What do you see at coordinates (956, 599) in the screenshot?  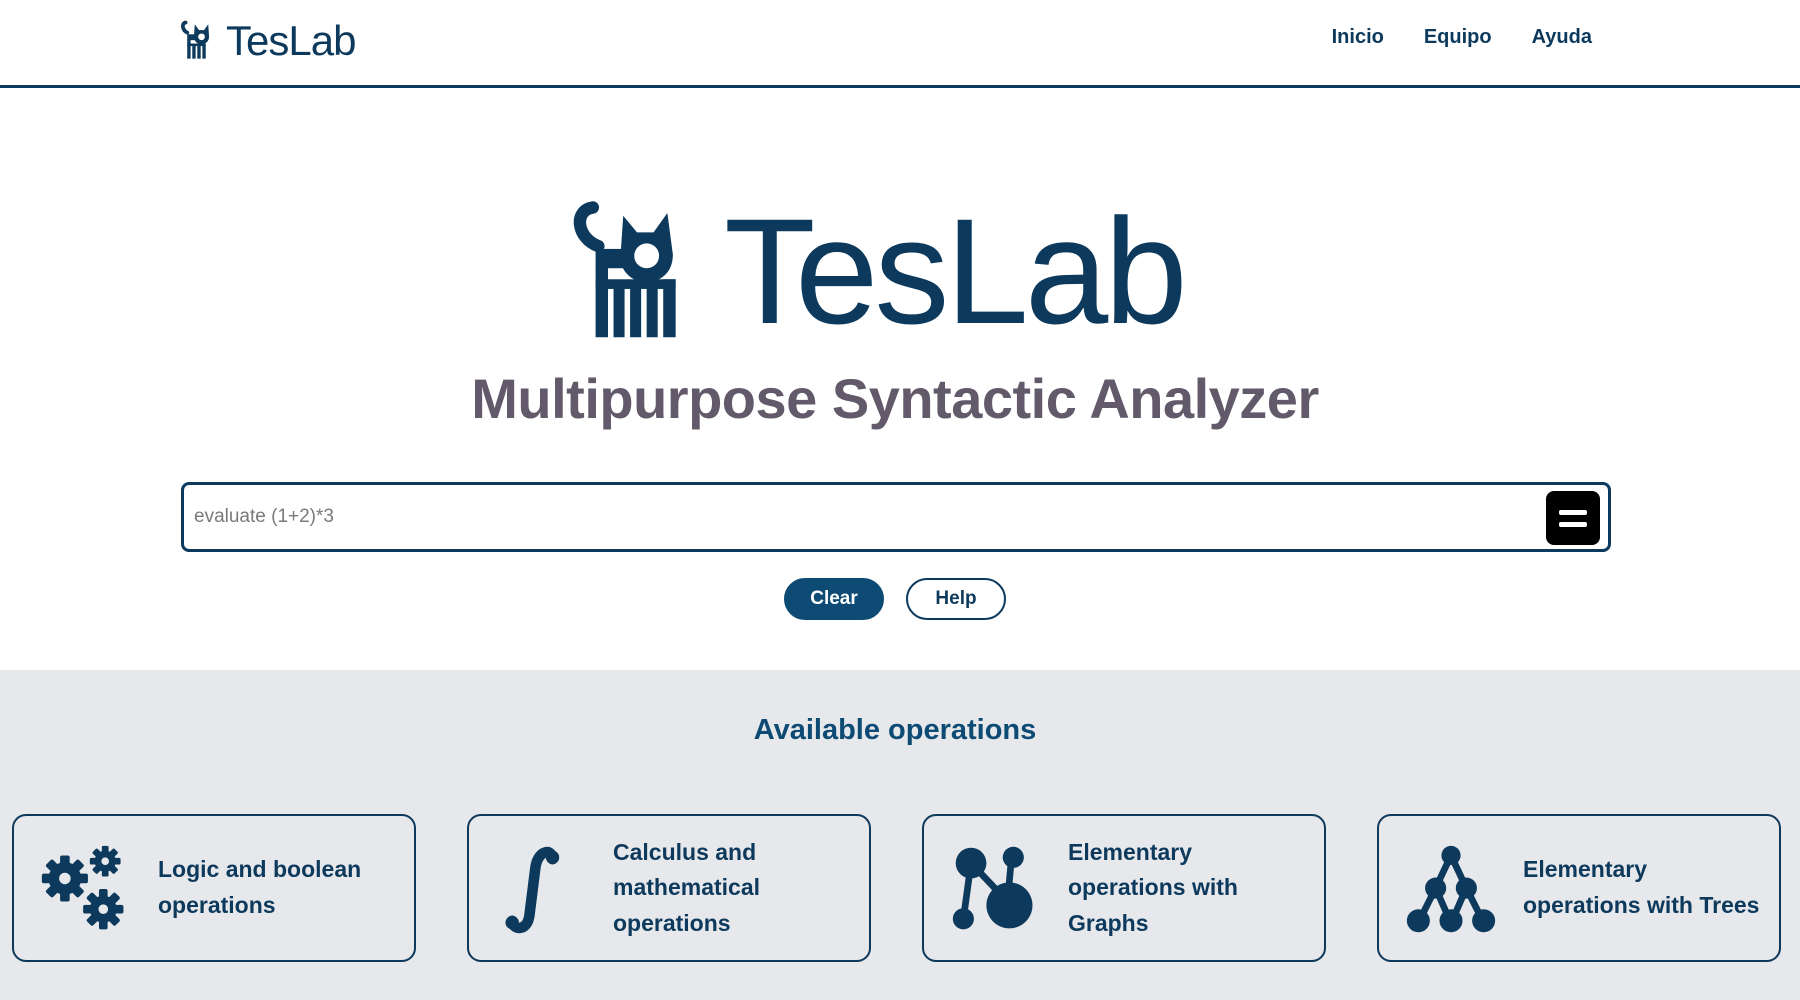 I see `help-button: Help` at bounding box center [956, 599].